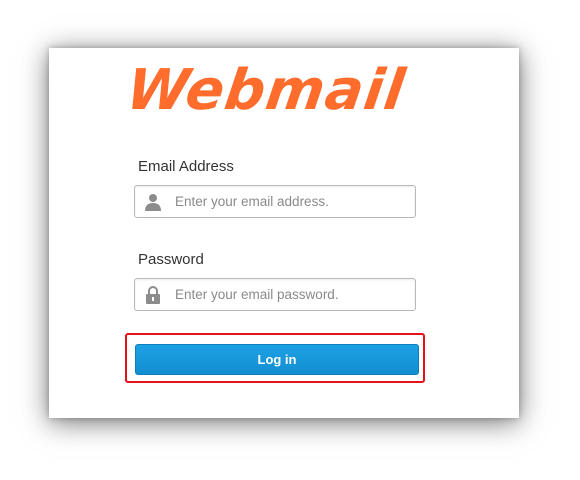 This screenshot has width=580, height=480. Describe the element at coordinates (153, 295) in the screenshot. I see `lock-icon` at that location.